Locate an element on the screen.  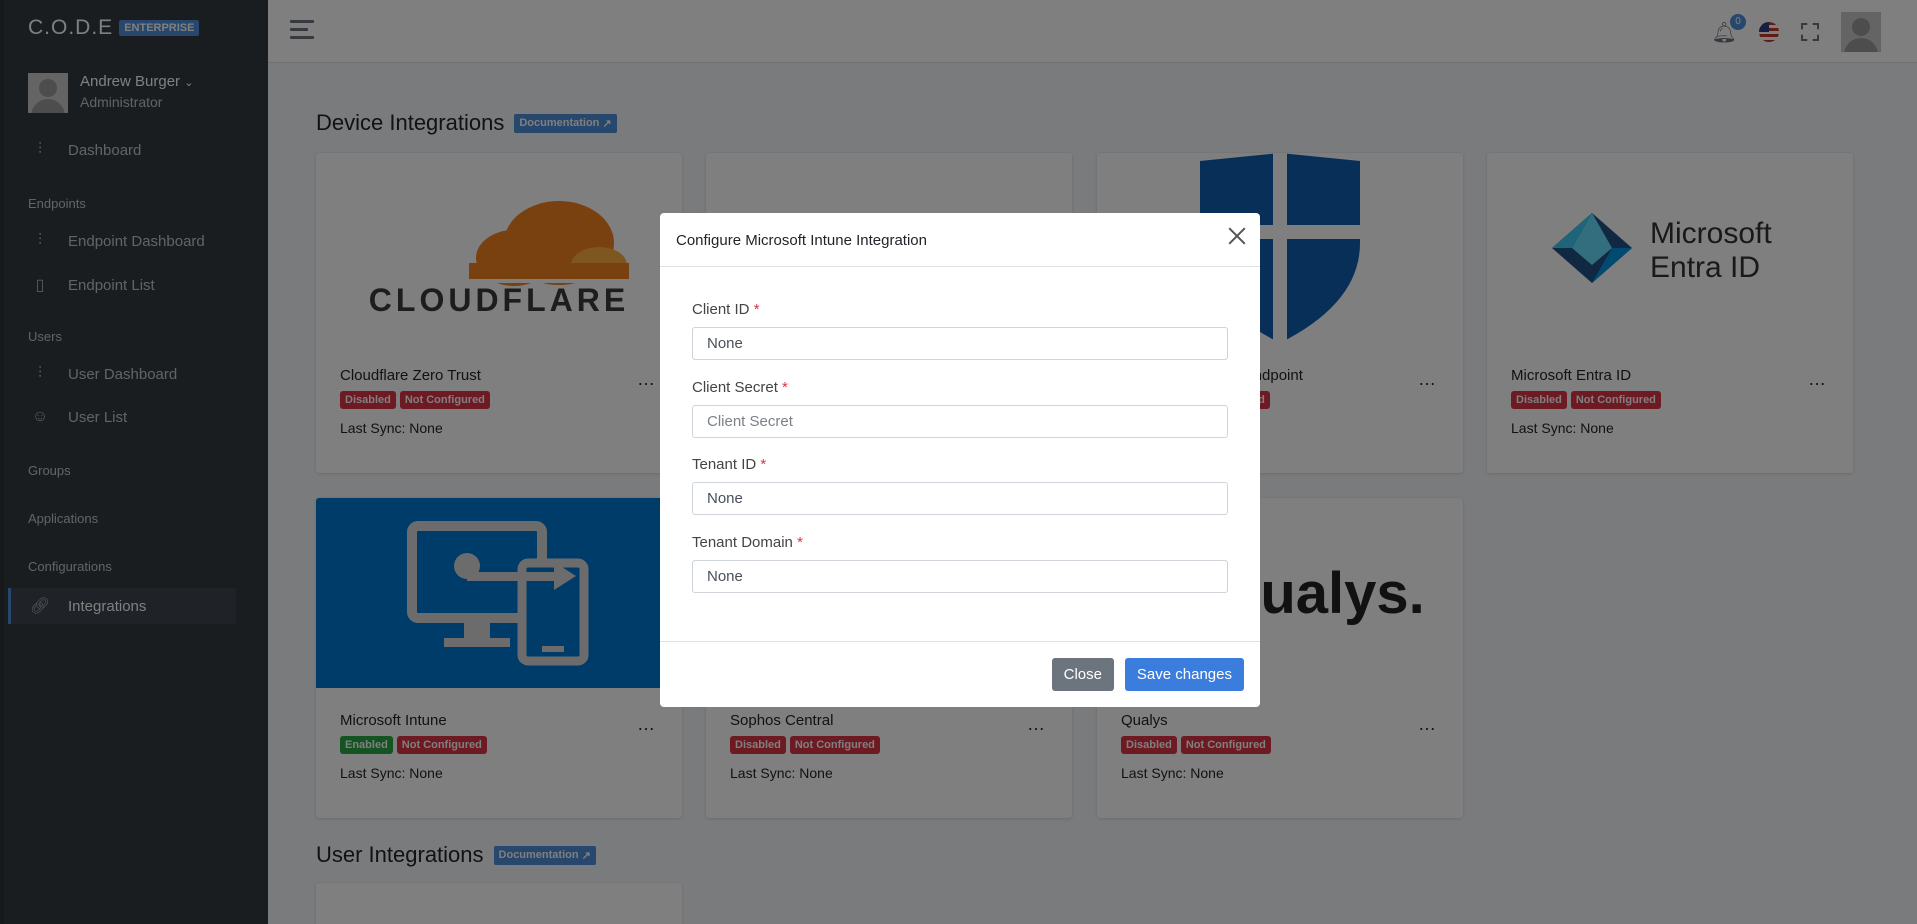
client-secret-group: Client Secret * is located at coordinates (960, 408).